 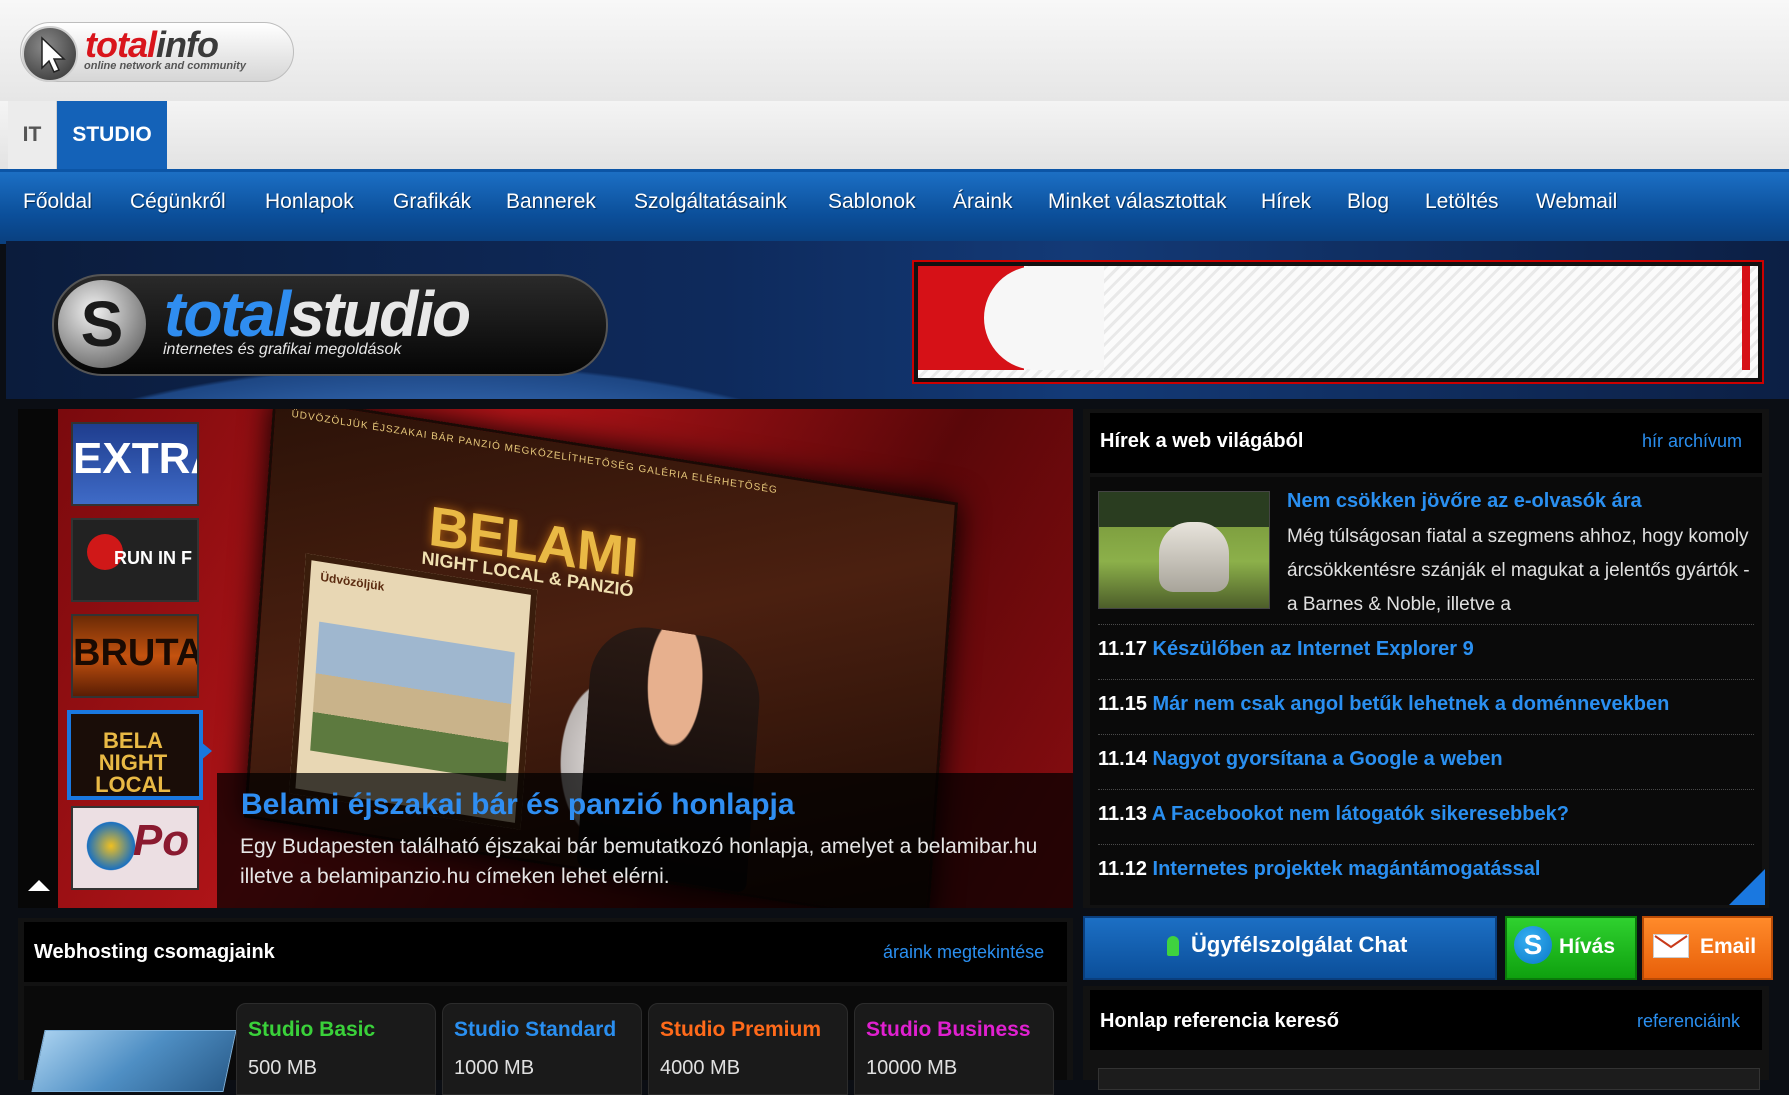 What do you see at coordinates (1122, 704) in the screenshot?
I see `news-date: 11.15` at bounding box center [1122, 704].